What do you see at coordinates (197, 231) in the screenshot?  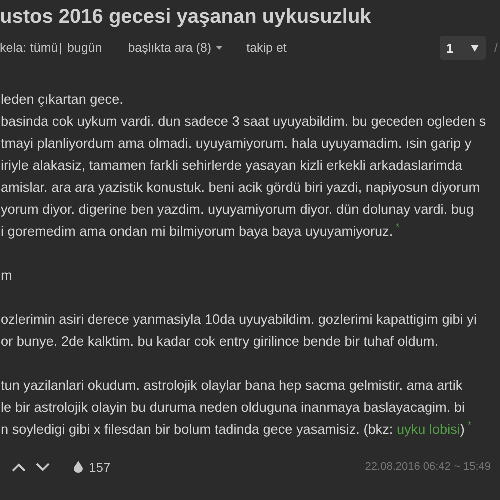 I see `entry-text-line: i goremedim ama ondan mi bilmiyorum baya baya uyuyamiyoruz.` at bounding box center [197, 231].